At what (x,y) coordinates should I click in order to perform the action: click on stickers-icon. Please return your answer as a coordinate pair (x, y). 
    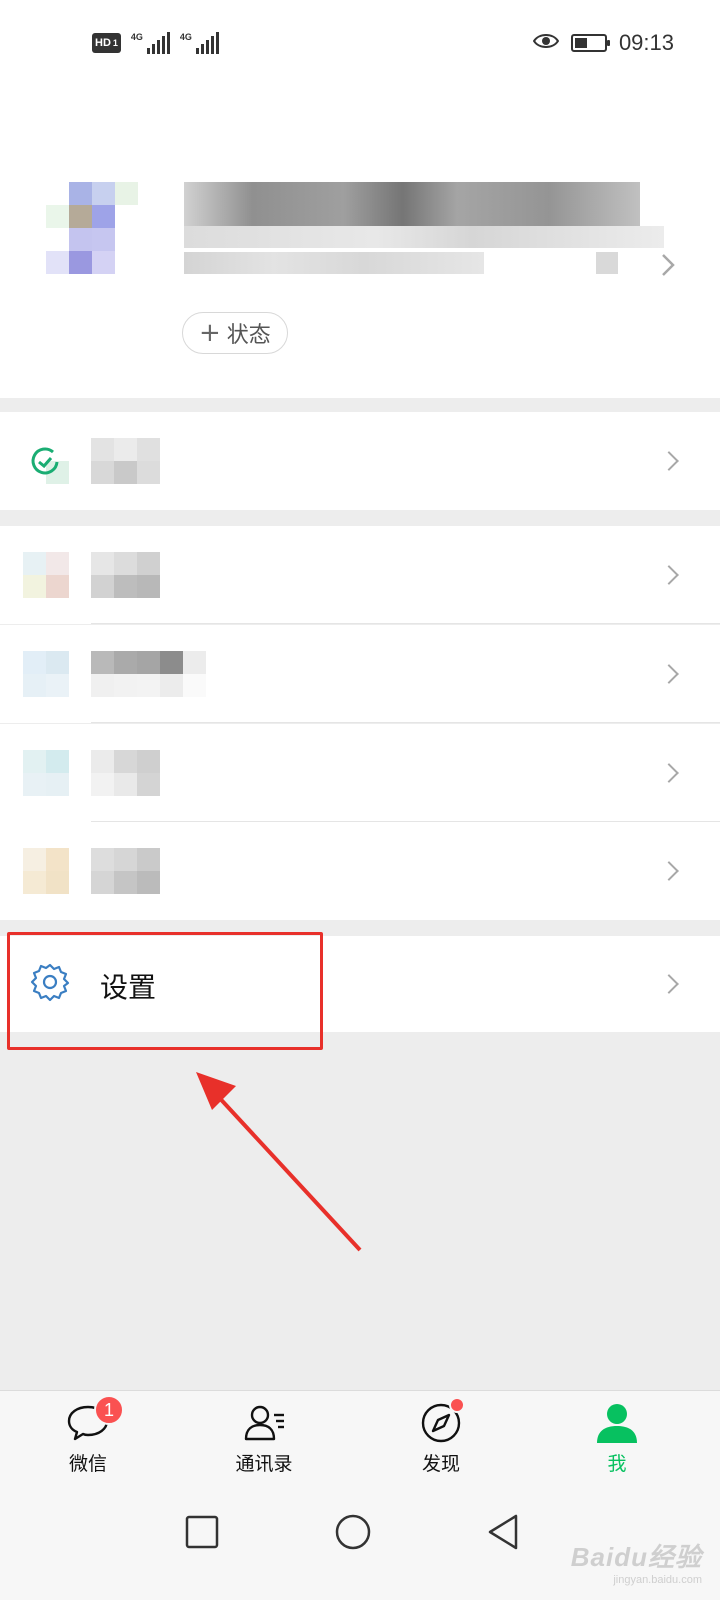
    Looking at the image, I should click on (46, 871).